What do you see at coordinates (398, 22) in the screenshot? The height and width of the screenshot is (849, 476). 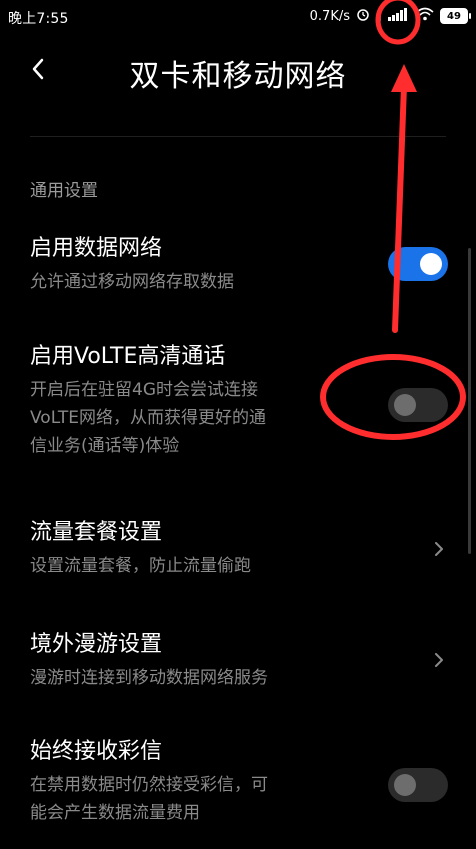 I see `annotation-circle-signal` at bounding box center [398, 22].